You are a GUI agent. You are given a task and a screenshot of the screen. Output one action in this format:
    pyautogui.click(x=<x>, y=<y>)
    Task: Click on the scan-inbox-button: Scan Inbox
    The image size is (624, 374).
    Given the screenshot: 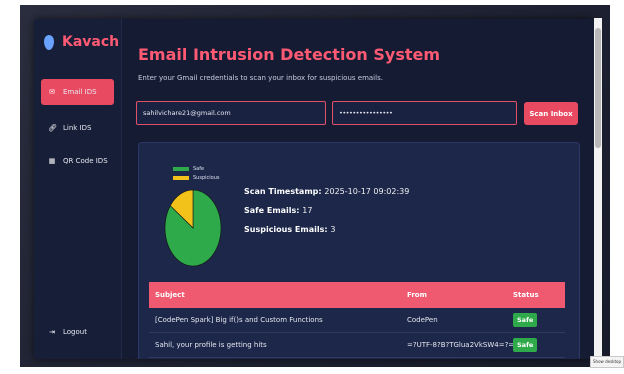 What is the action you would take?
    pyautogui.click(x=551, y=113)
    